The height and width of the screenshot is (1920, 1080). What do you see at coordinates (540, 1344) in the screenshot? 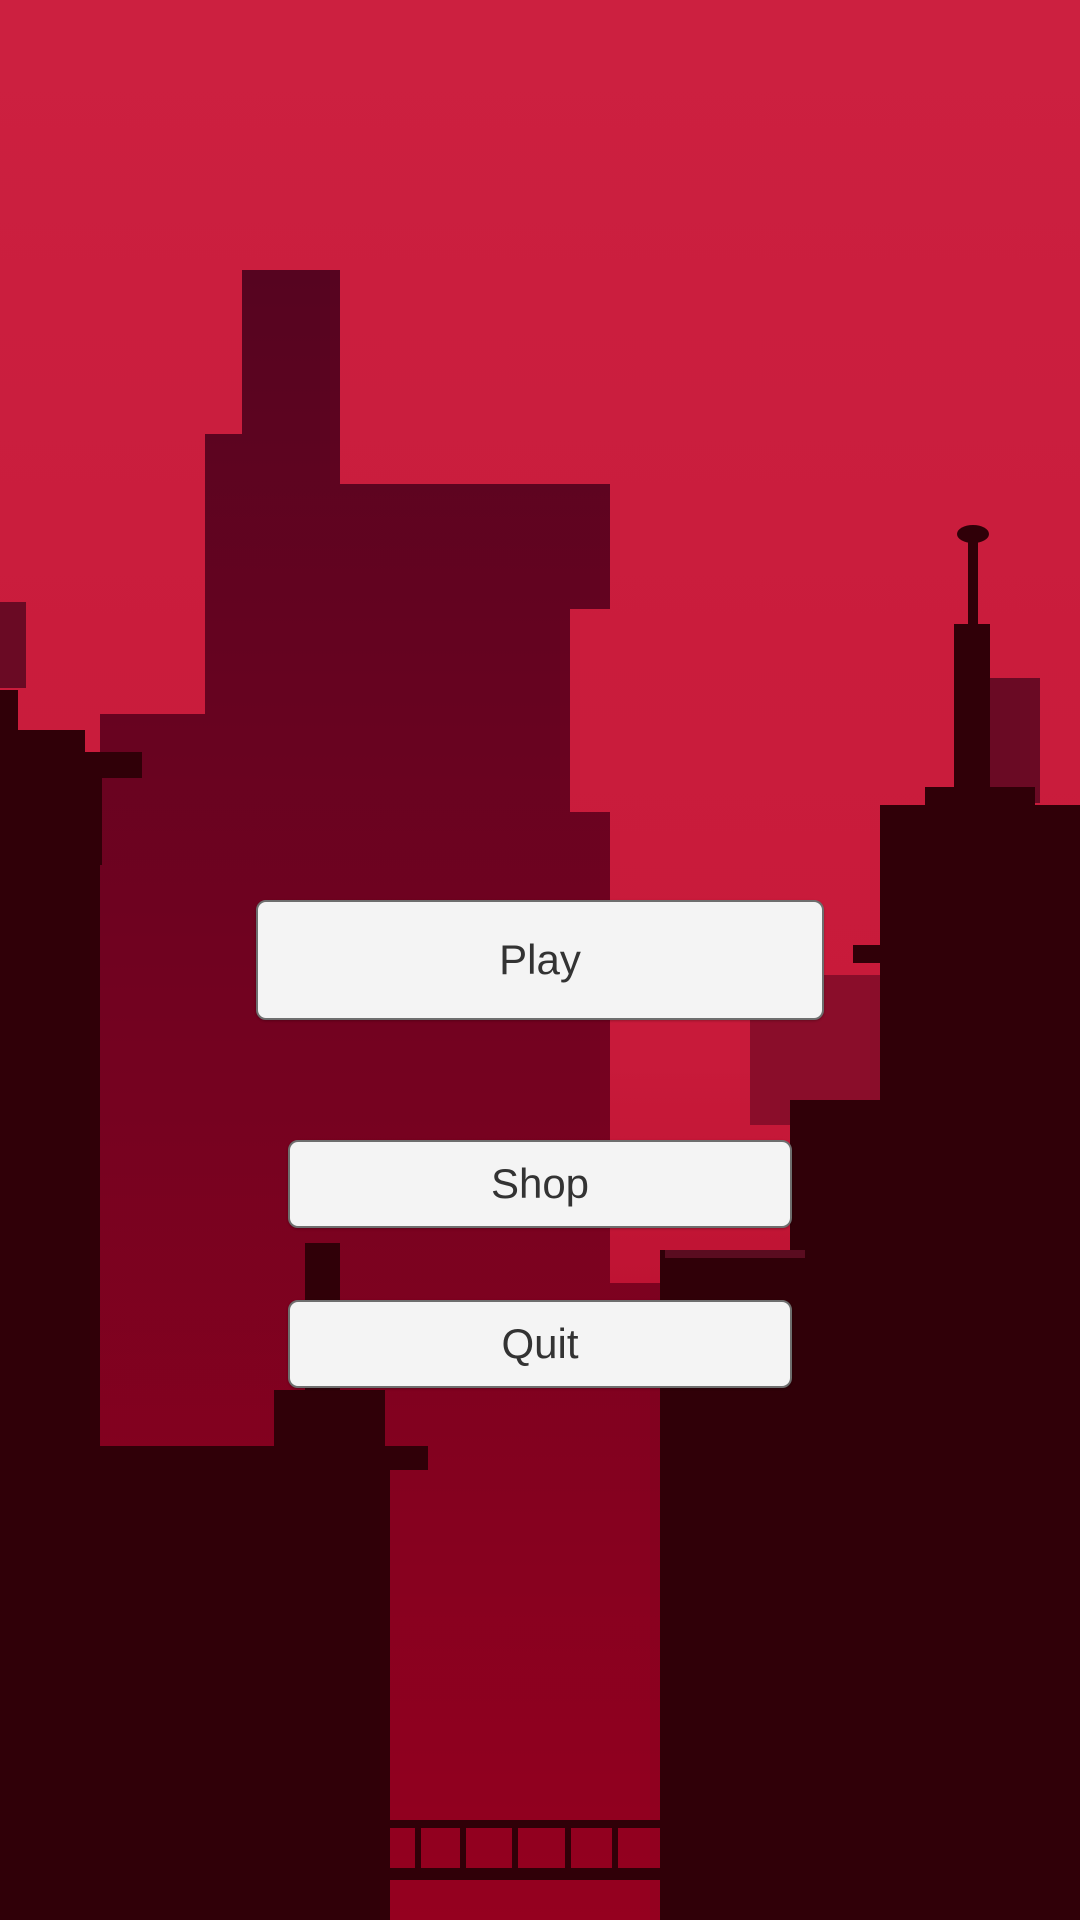
I see `quit-button: Quit` at bounding box center [540, 1344].